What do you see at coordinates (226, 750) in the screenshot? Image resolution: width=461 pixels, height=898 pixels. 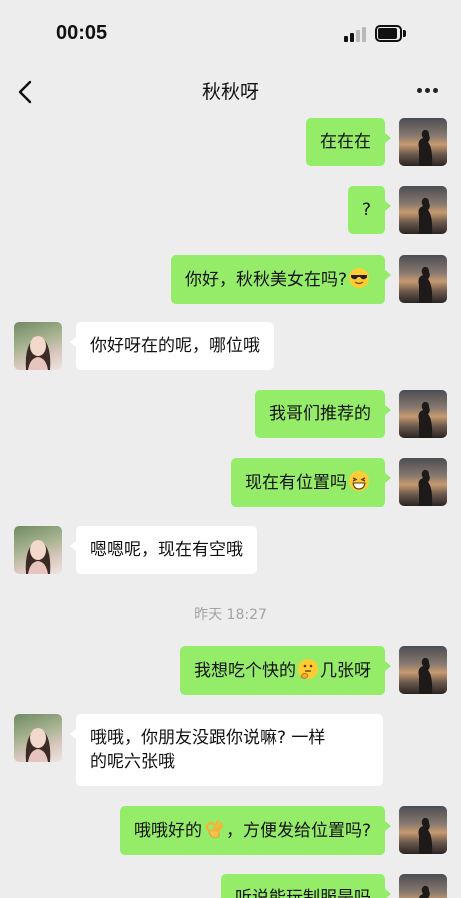 I see `message-bubble-incoming: 哦哦，你朋友没跟你说嘛? 一样 的呢六张哦` at bounding box center [226, 750].